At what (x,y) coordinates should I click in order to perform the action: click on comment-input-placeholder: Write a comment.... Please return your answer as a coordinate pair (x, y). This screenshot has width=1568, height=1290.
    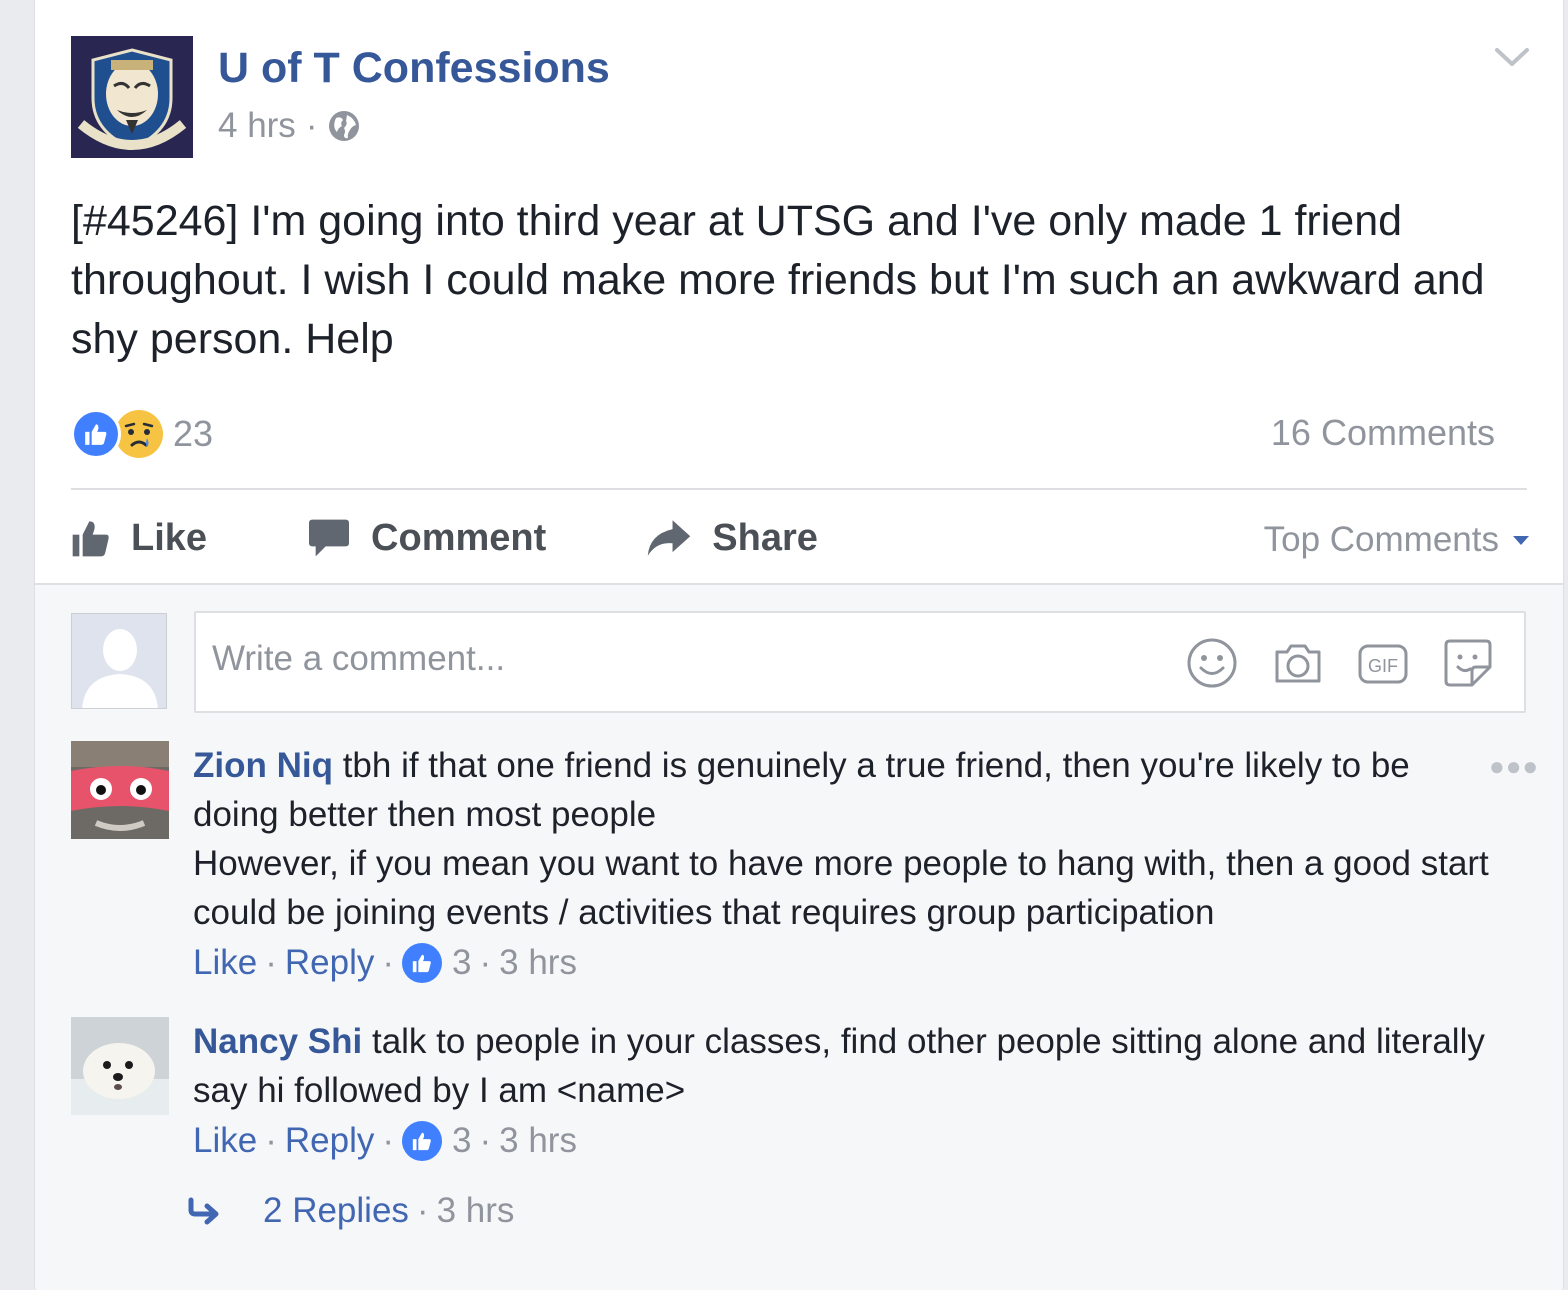
    Looking at the image, I should click on (358, 659).